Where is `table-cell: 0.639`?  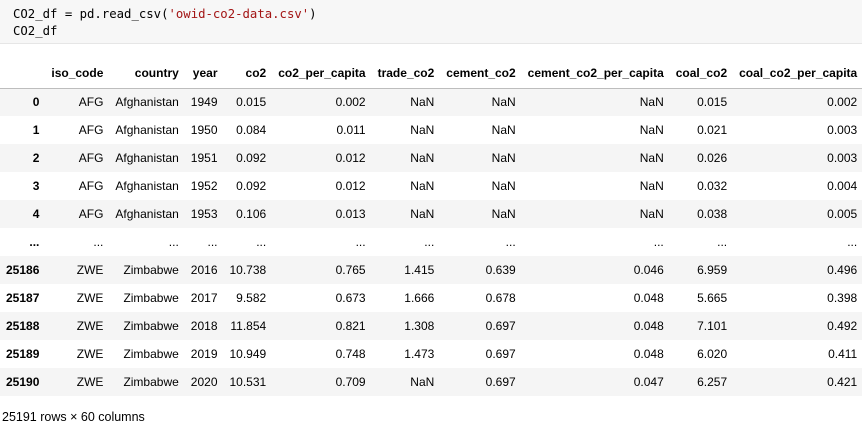
table-cell: 0.639 is located at coordinates (500, 270).